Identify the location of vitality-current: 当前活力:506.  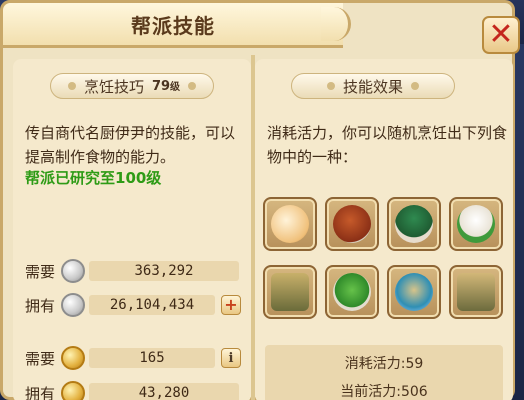
(384, 392).